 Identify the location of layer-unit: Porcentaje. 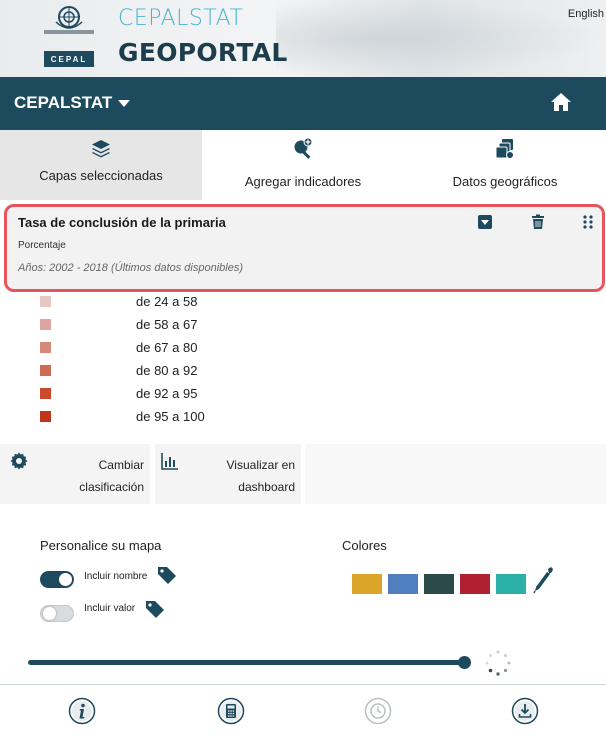
(42, 245).